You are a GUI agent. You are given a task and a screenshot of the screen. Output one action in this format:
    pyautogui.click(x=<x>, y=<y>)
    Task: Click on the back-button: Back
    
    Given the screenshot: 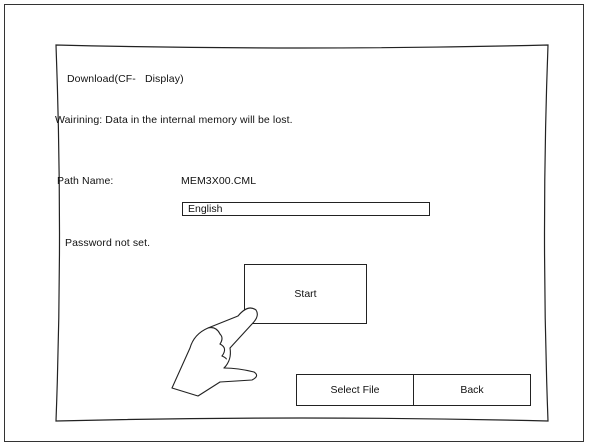 What is the action you would take?
    pyautogui.click(x=472, y=390)
    